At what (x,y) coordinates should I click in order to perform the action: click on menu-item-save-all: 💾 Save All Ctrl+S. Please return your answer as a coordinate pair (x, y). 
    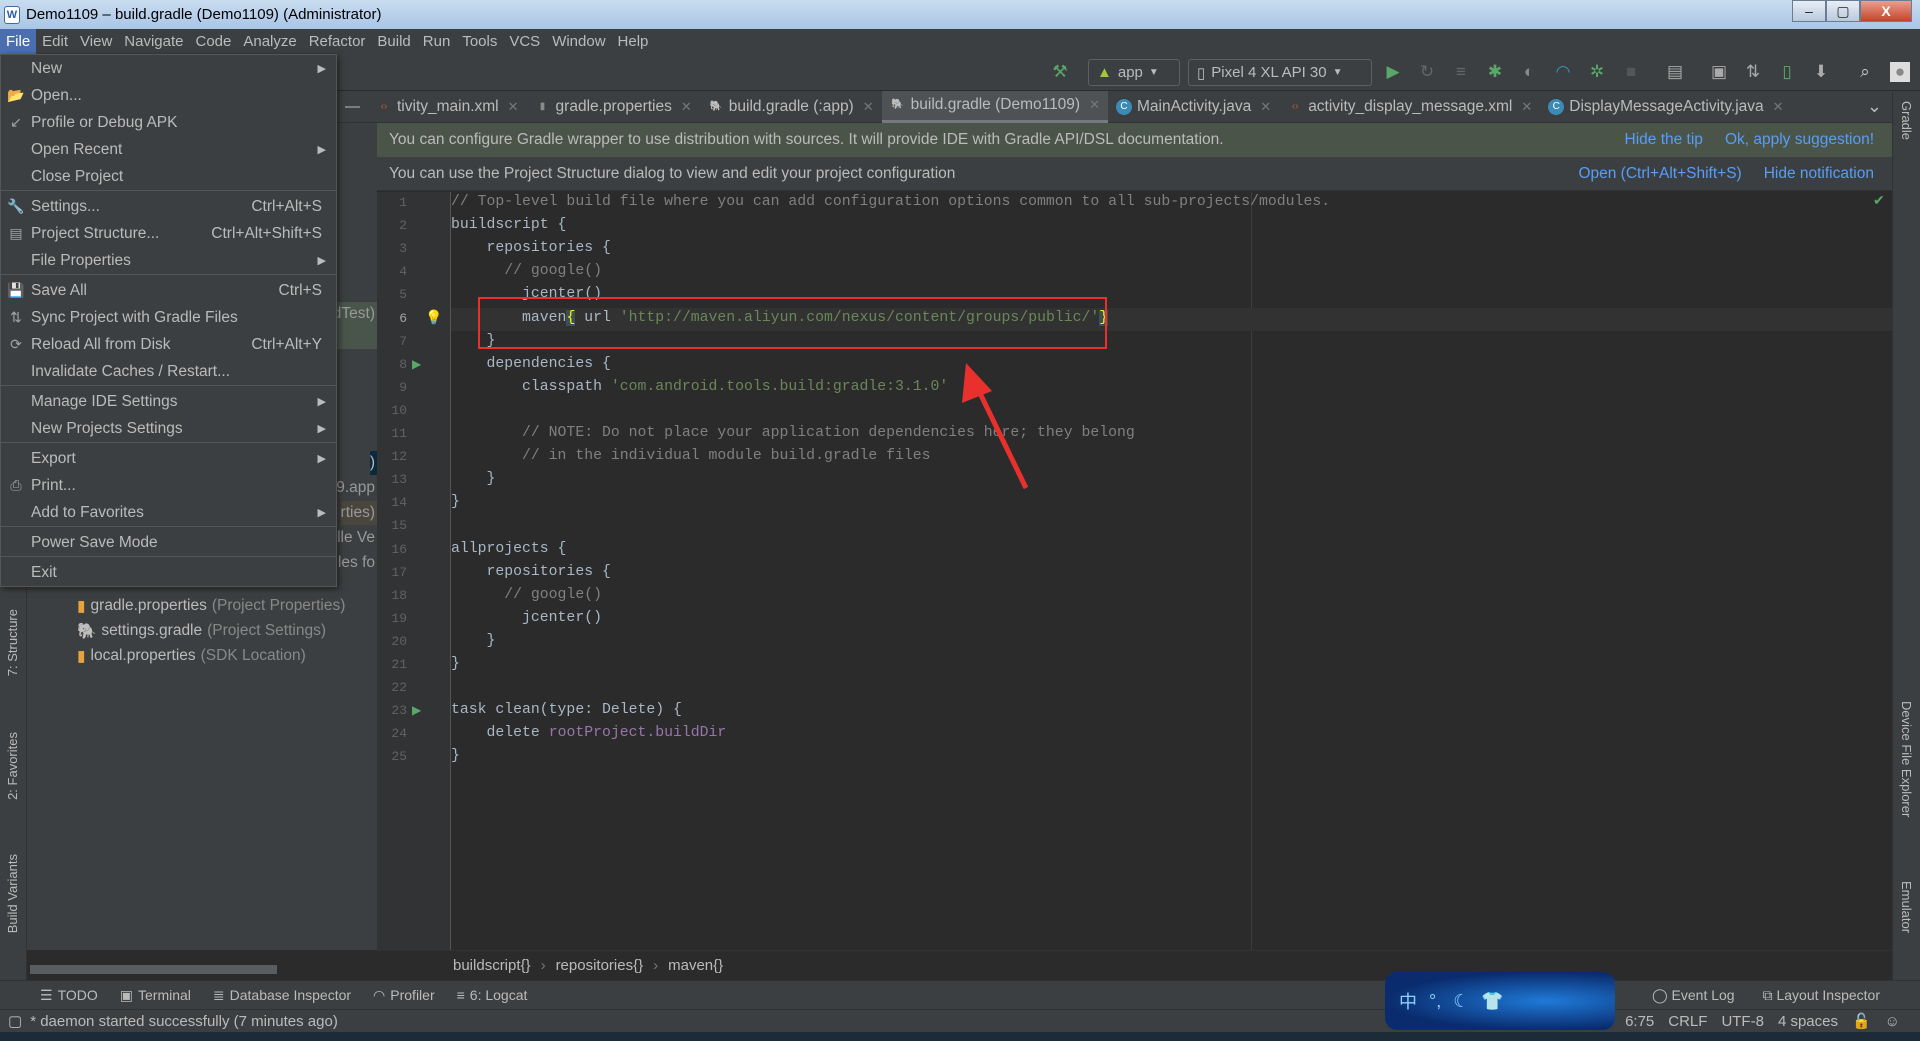
    Looking at the image, I should click on (168, 290).